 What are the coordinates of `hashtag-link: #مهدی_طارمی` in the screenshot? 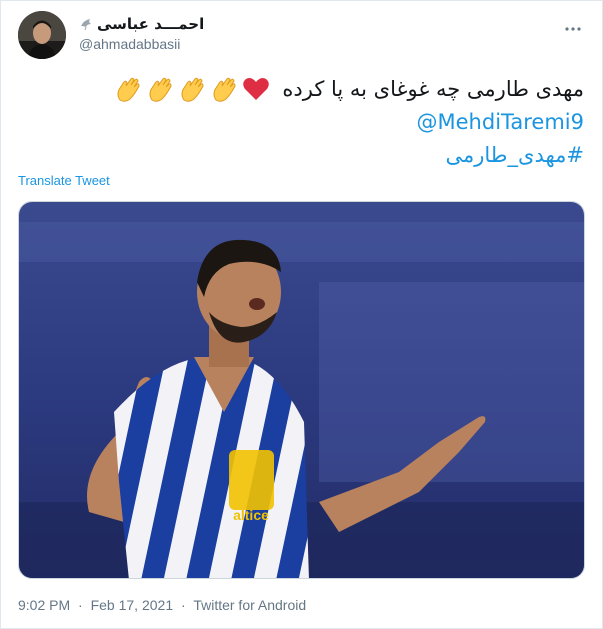 It's located at (304, 155).